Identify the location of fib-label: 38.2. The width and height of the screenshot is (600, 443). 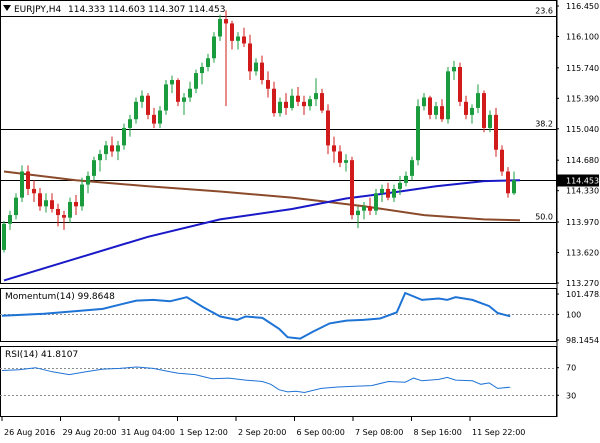
(544, 124).